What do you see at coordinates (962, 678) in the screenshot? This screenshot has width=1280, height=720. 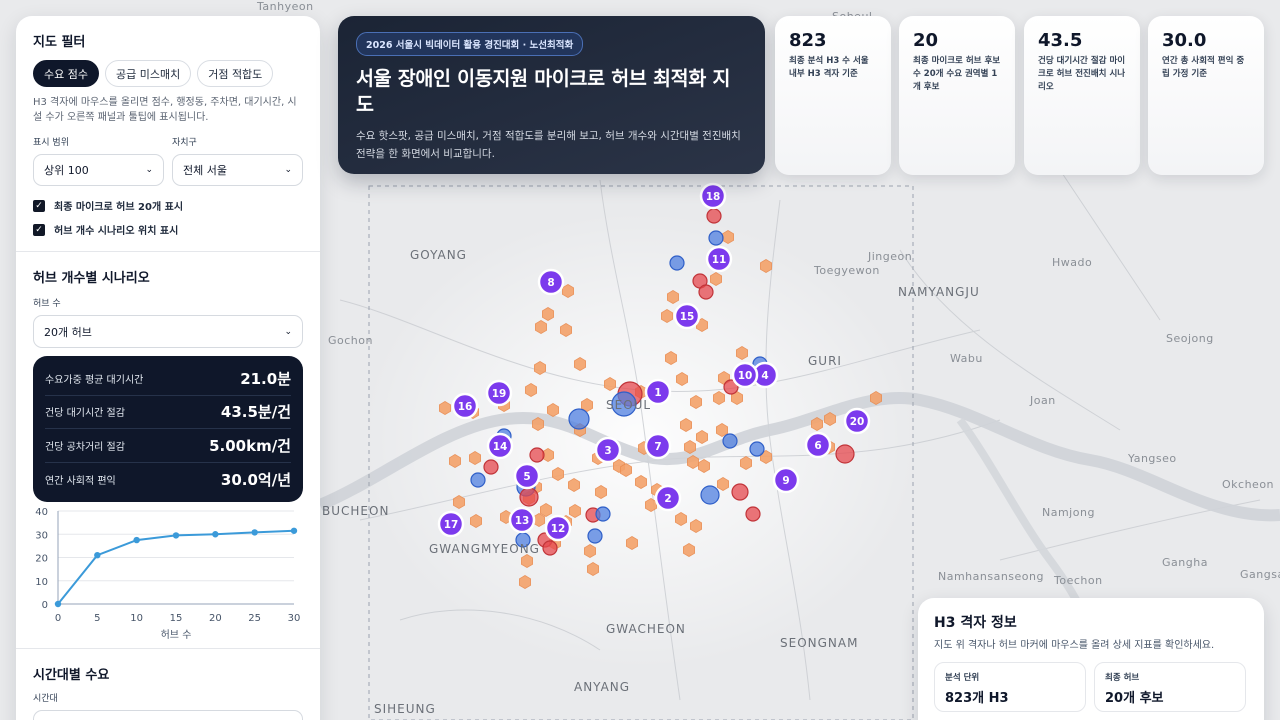 I see `info-card-label: 분석 단위` at bounding box center [962, 678].